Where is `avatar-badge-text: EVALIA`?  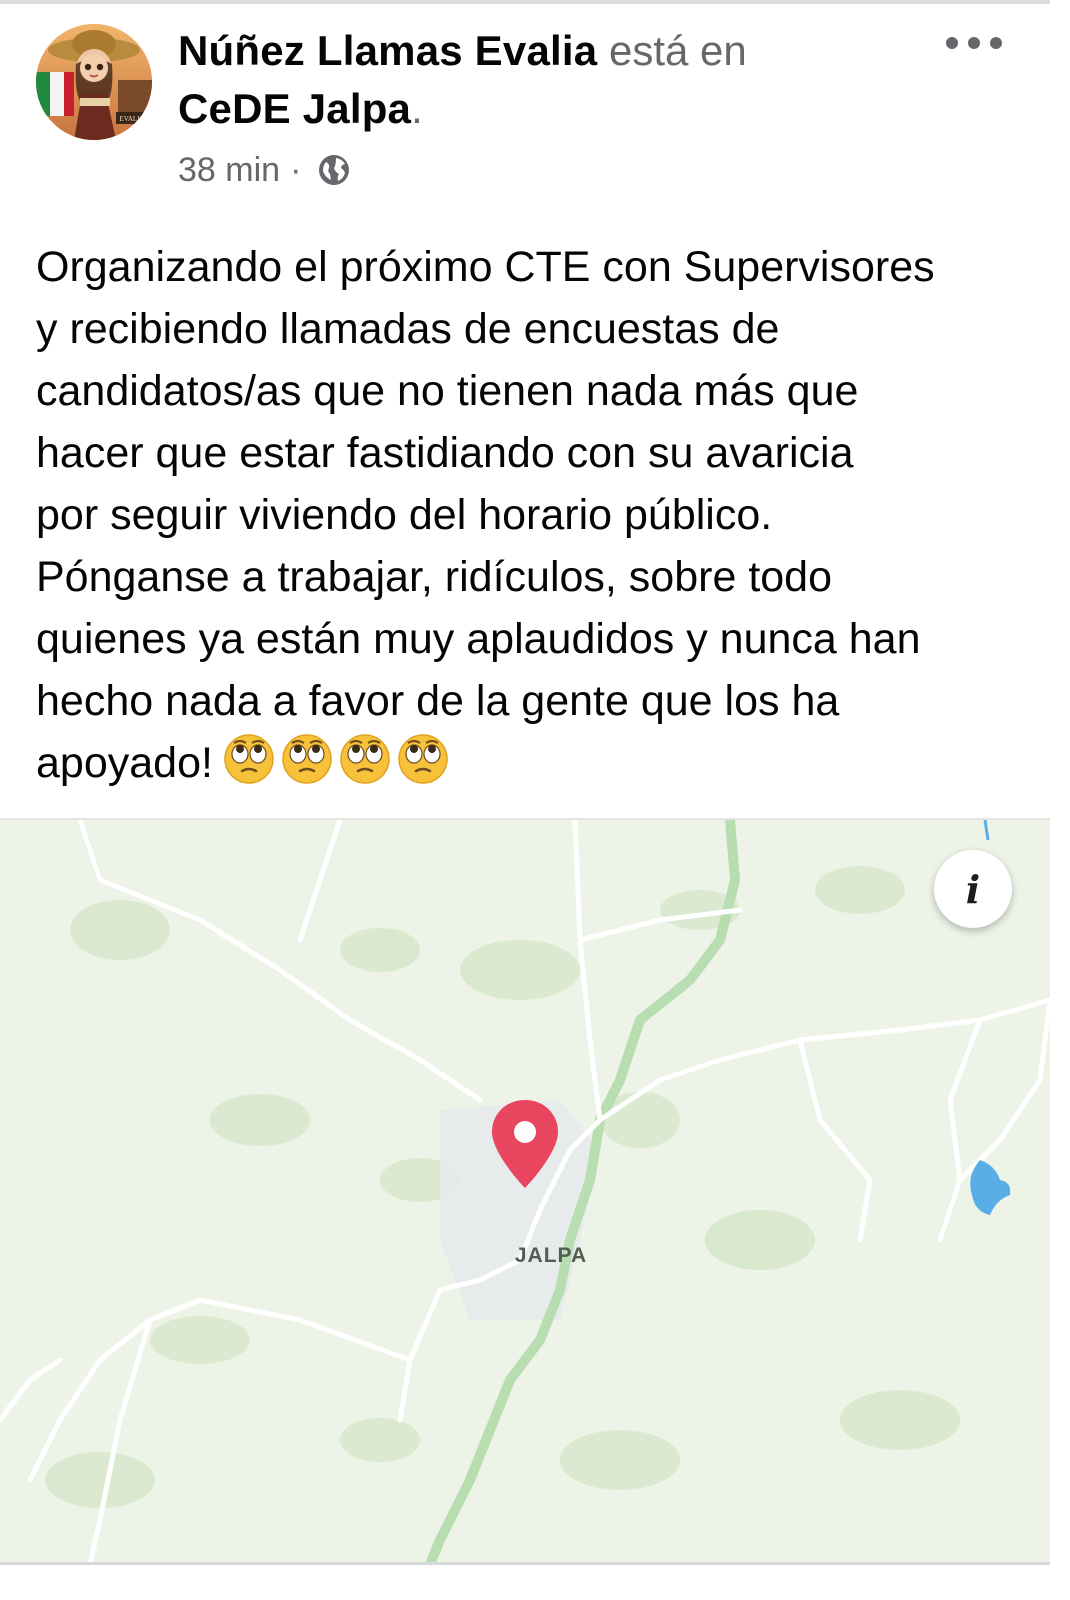
avatar-badge-text: EVALIA is located at coordinates (131, 119).